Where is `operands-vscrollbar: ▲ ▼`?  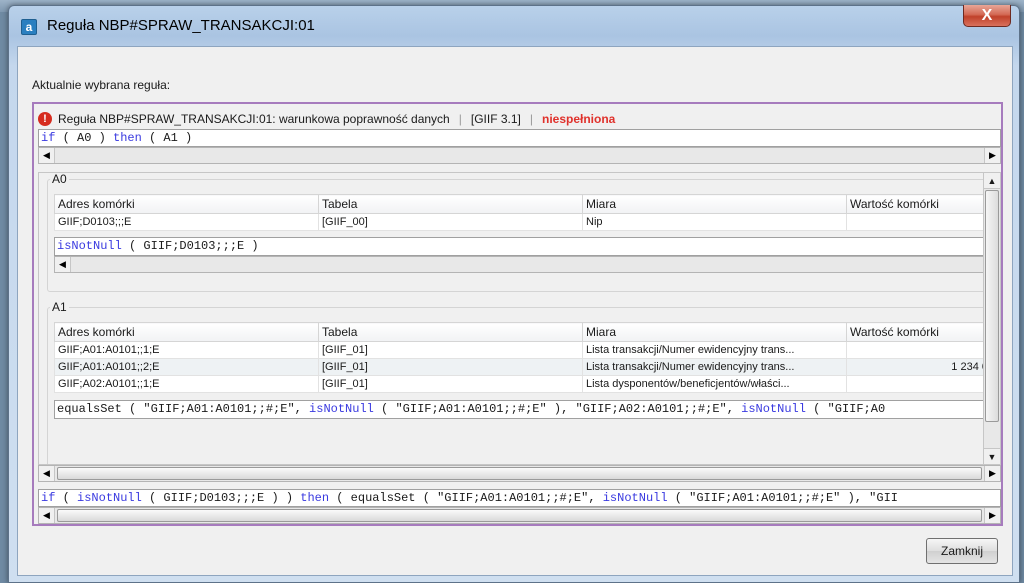 operands-vscrollbar: ▲ ▼ is located at coordinates (991, 318).